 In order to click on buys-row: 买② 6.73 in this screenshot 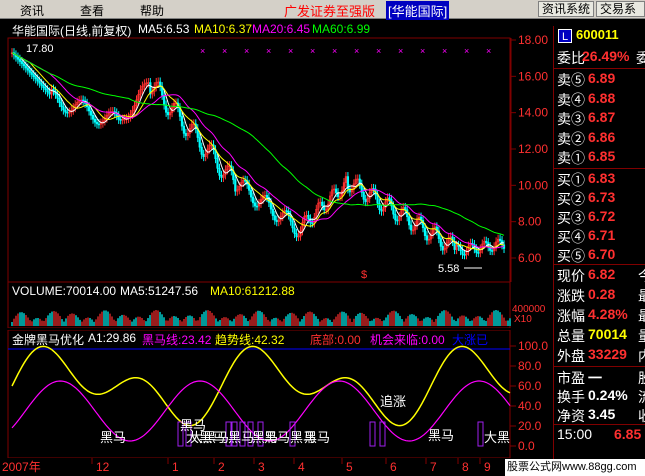, I will do `click(599, 198)`.